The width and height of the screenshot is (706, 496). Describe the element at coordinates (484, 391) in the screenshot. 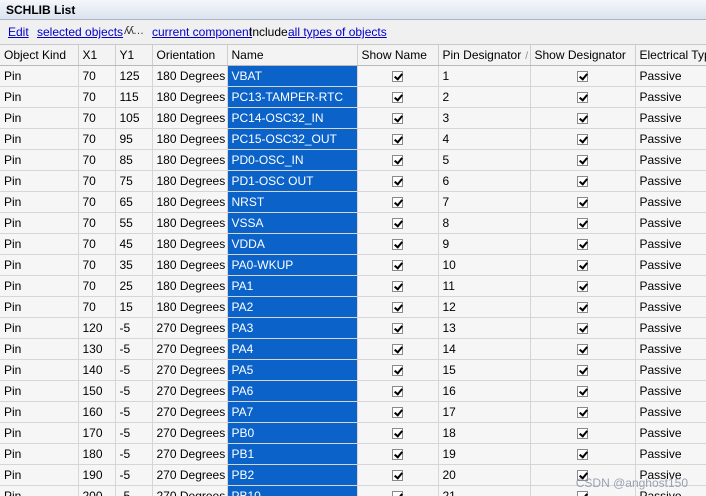

I see `cell-pin-designator: 16` at that location.